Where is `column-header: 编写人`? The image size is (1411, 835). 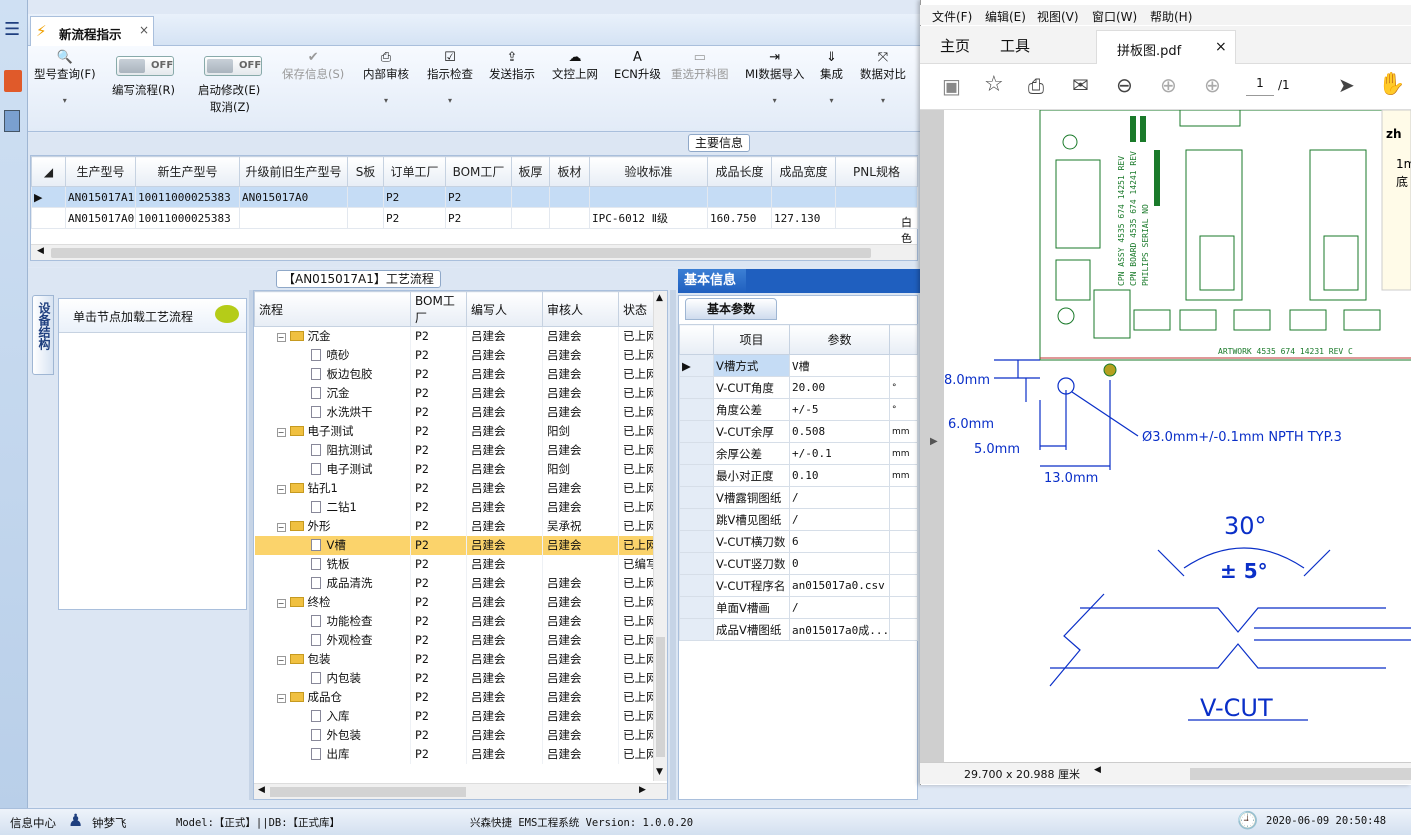 column-header: 编写人 is located at coordinates (504, 309).